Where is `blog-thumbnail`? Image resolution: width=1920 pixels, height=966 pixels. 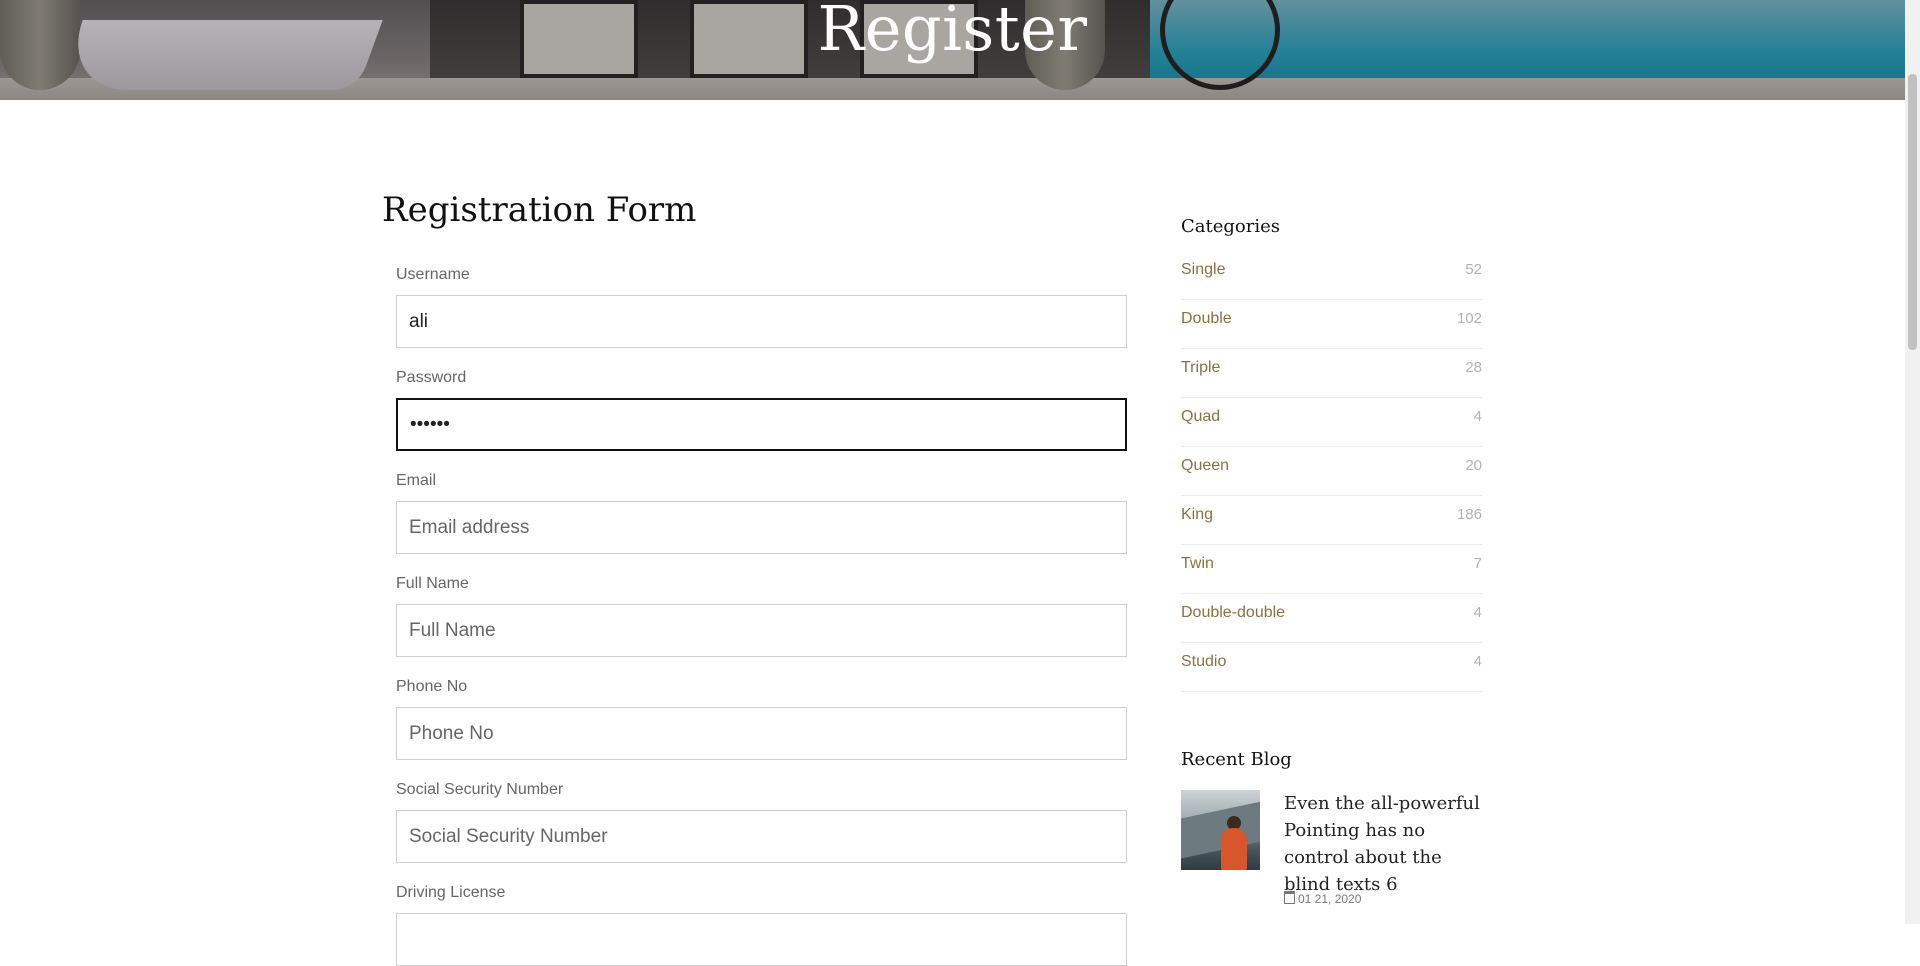
blog-thumbnail is located at coordinates (1220, 830).